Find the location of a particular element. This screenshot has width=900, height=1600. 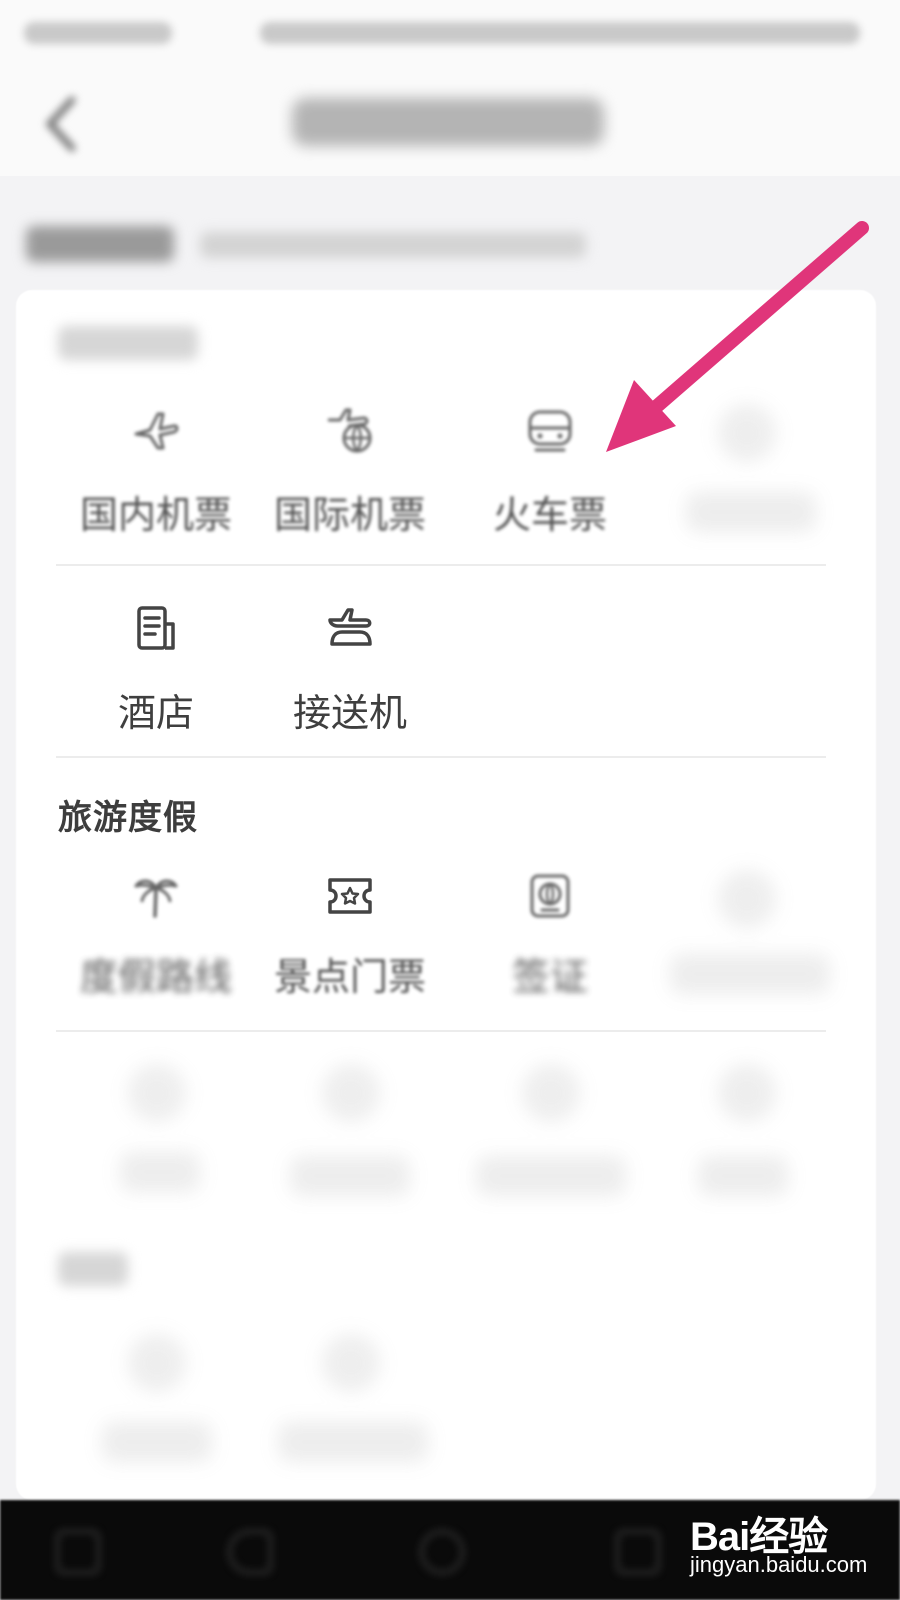

recents-icon is located at coordinates (638, 1552).